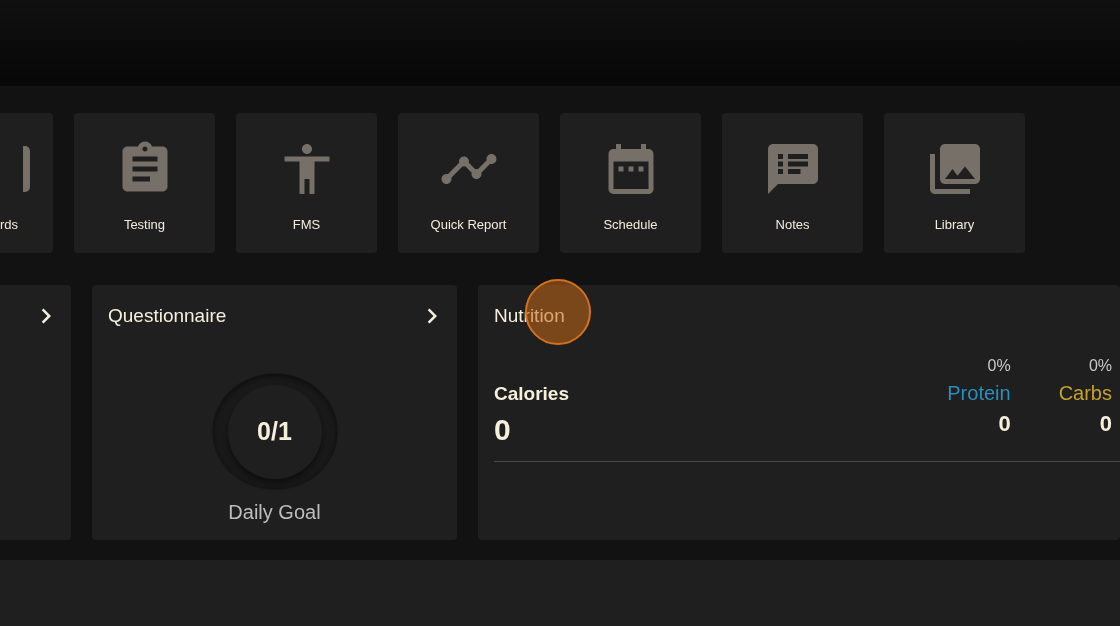 This screenshot has height=626, width=1120. What do you see at coordinates (630, 224) in the screenshot?
I see `tile-label: Schedule` at bounding box center [630, 224].